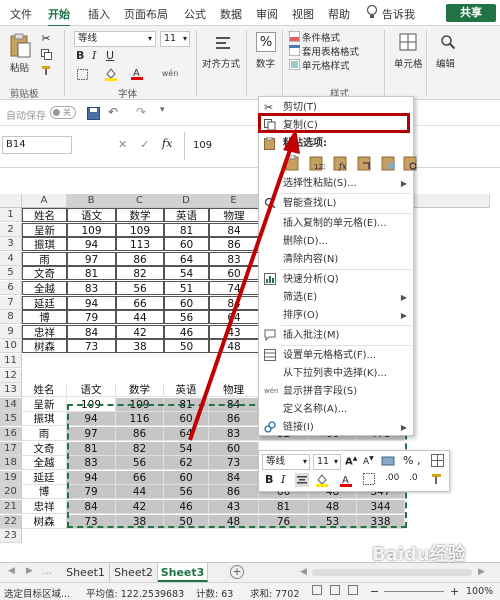 The width and height of the screenshot is (500, 600). What do you see at coordinates (11, 244) in the screenshot?
I see `row-header: 3` at bounding box center [11, 244].